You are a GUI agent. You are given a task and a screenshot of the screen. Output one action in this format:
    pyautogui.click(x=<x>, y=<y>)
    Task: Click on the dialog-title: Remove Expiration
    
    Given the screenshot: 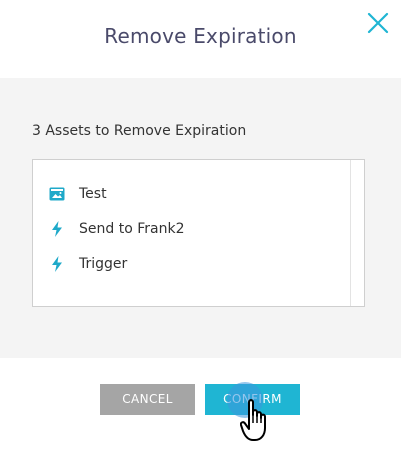 What is the action you would take?
    pyautogui.click(x=200, y=36)
    